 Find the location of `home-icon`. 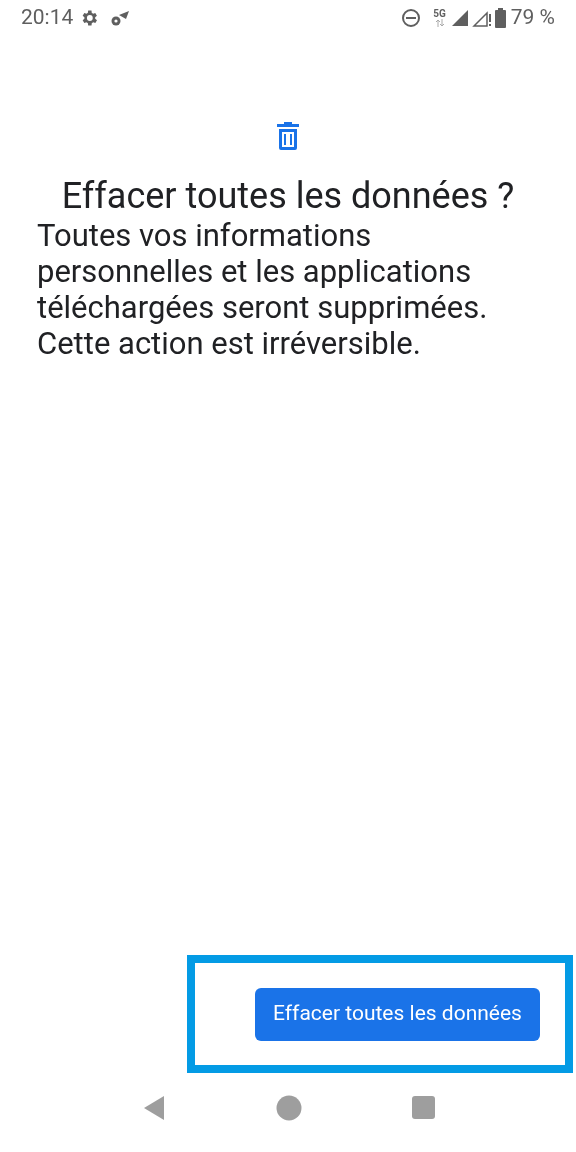

home-icon is located at coordinates (288, 1107).